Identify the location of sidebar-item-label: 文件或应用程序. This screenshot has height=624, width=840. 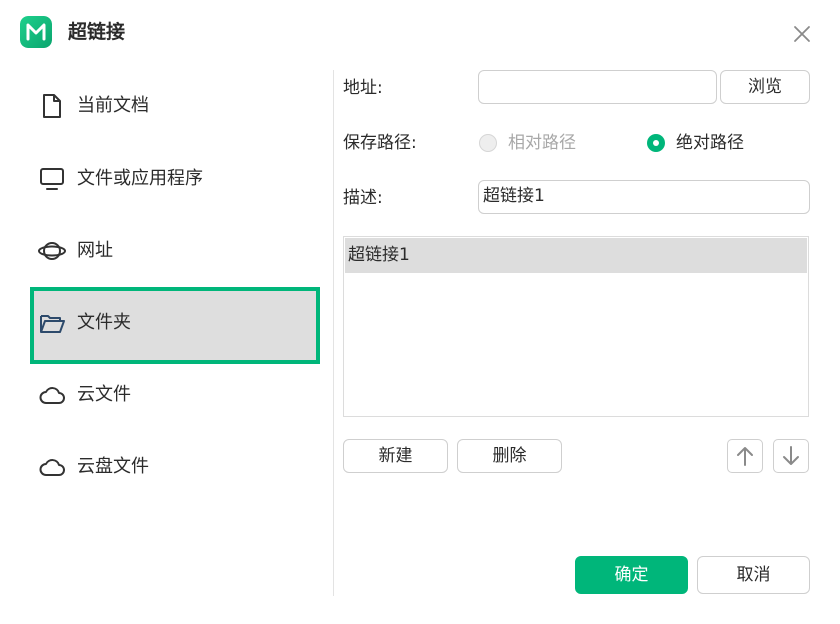
(140, 178).